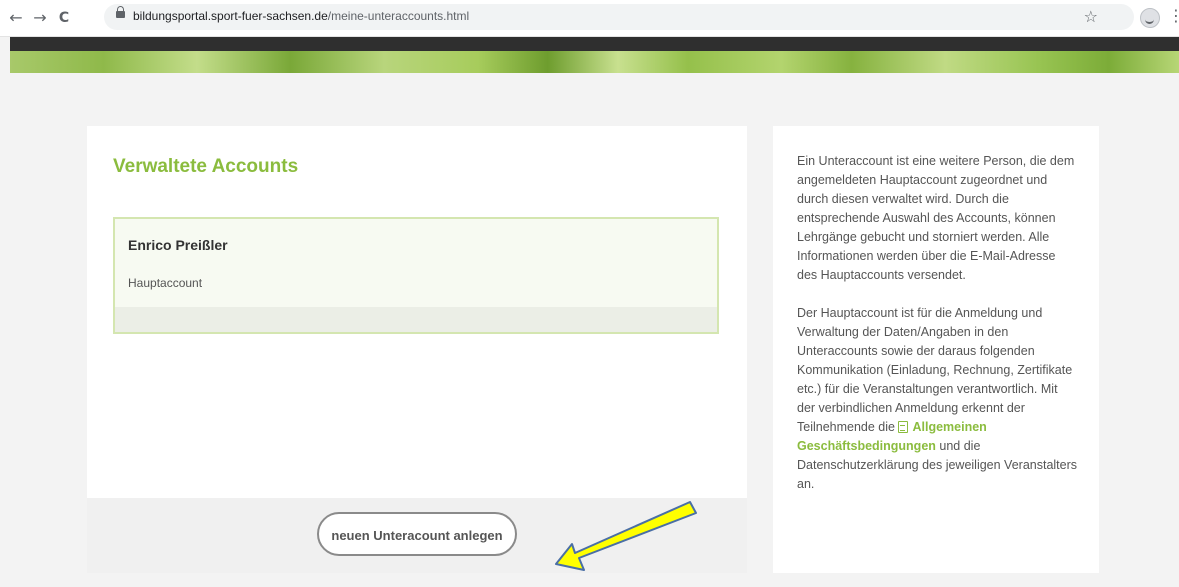 This screenshot has height=587, width=1179. Describe the element at coordinates (626, 536) in the screenshot. I see `annotation-arrow-icon` at that location.